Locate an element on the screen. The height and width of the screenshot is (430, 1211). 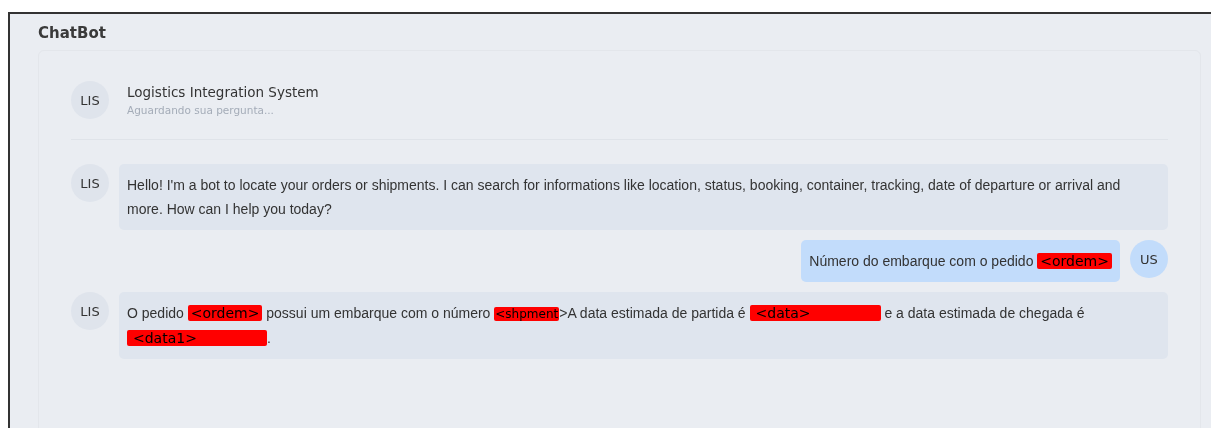
message-bubble: Hello! I'm a bot to locate your orders or shipments. I can search for informations like location, status, booking, container, tracking, date of departure or arrival and more. How can I help you today? is located at coordinates (643, 197).